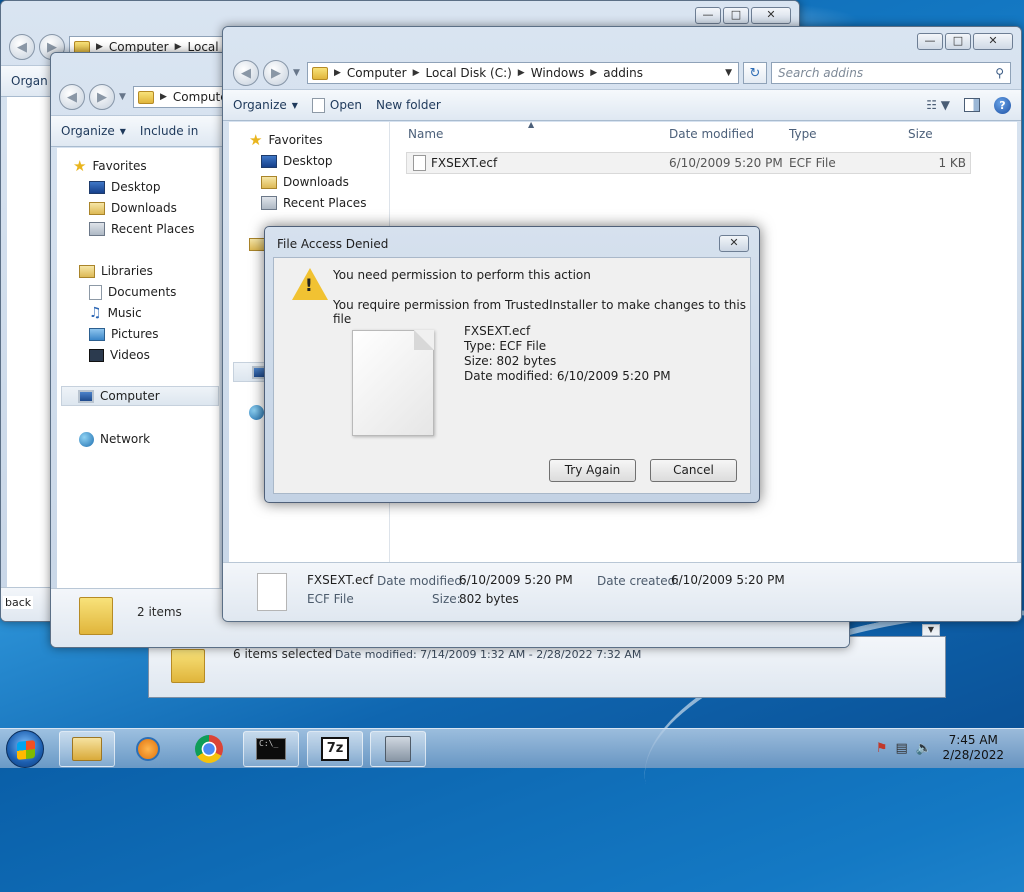 This screenshot has width=1024, height=892. I want to click on new-folder-button: New folder, so click(408, 105).